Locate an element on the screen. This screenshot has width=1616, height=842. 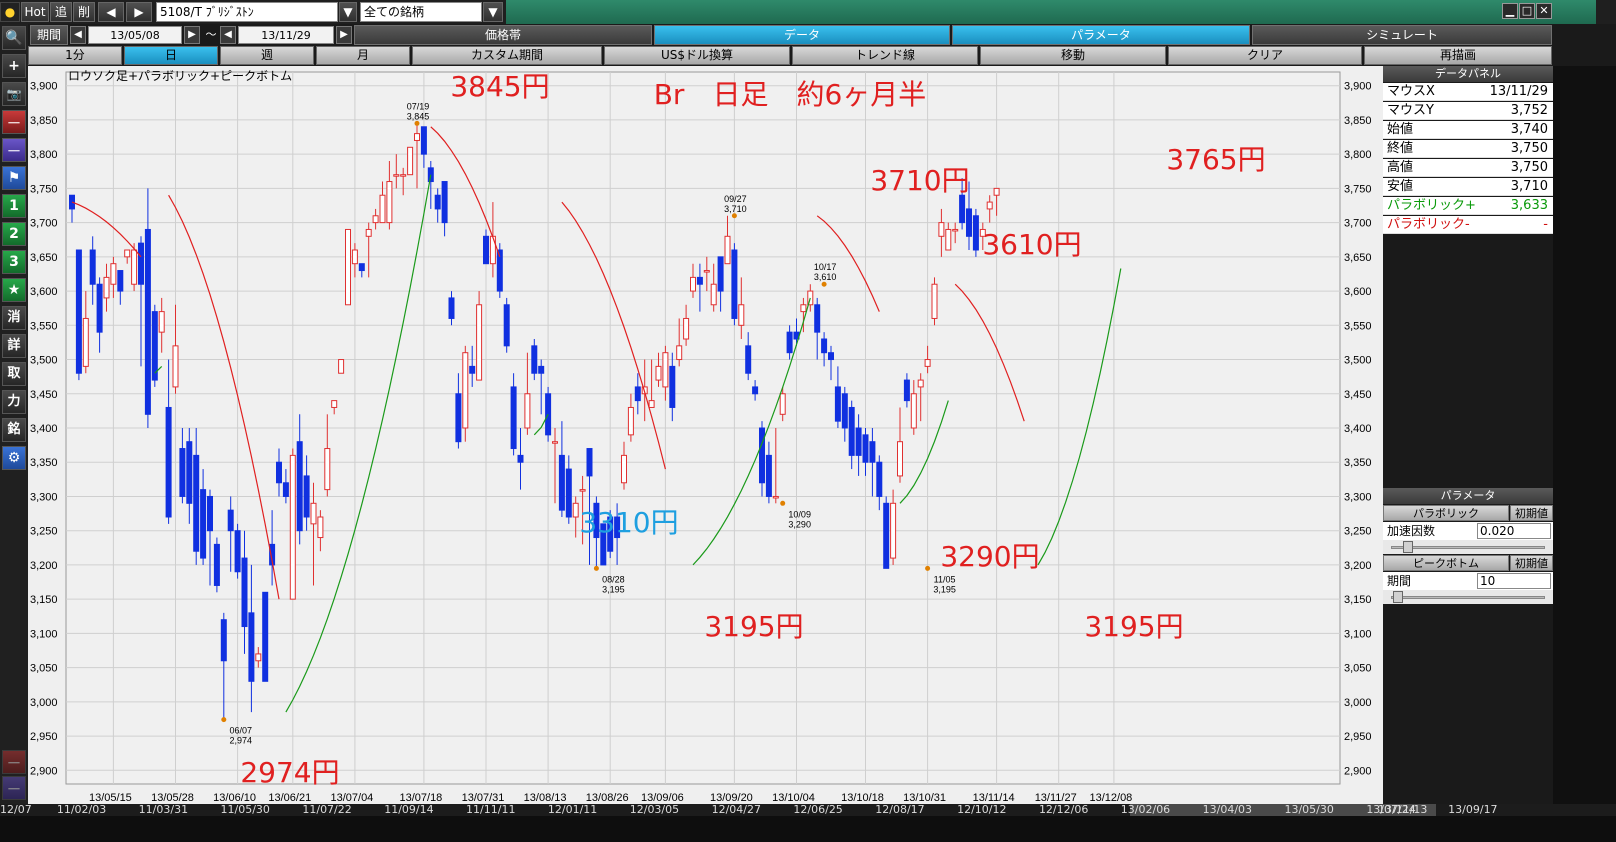
redraw-button: 再描画 is located at coordinates (1458, 55).